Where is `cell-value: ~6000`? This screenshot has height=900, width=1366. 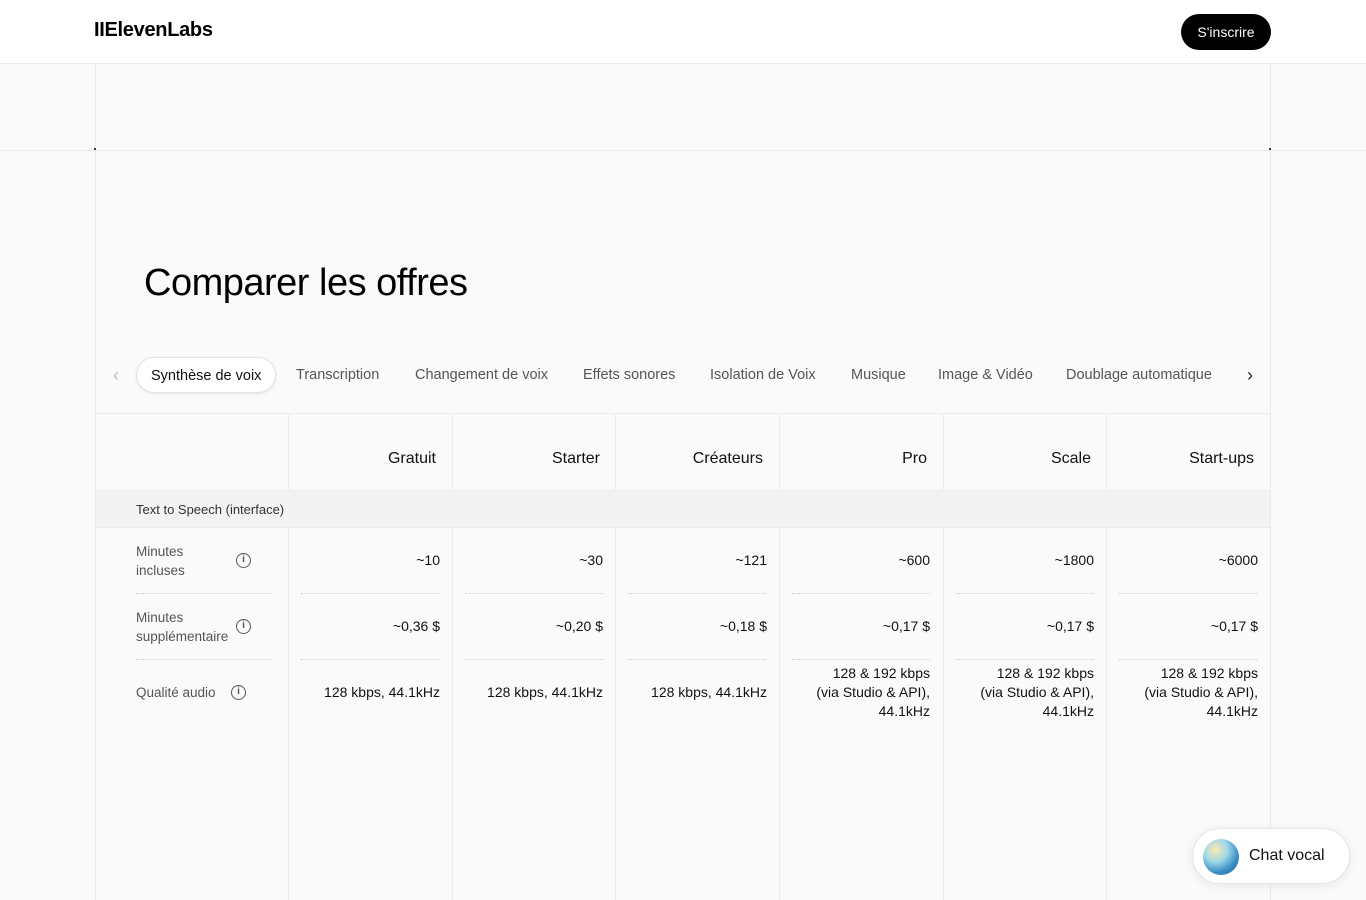 cell-value: ~6000 is located at coordinates (1238, 560).